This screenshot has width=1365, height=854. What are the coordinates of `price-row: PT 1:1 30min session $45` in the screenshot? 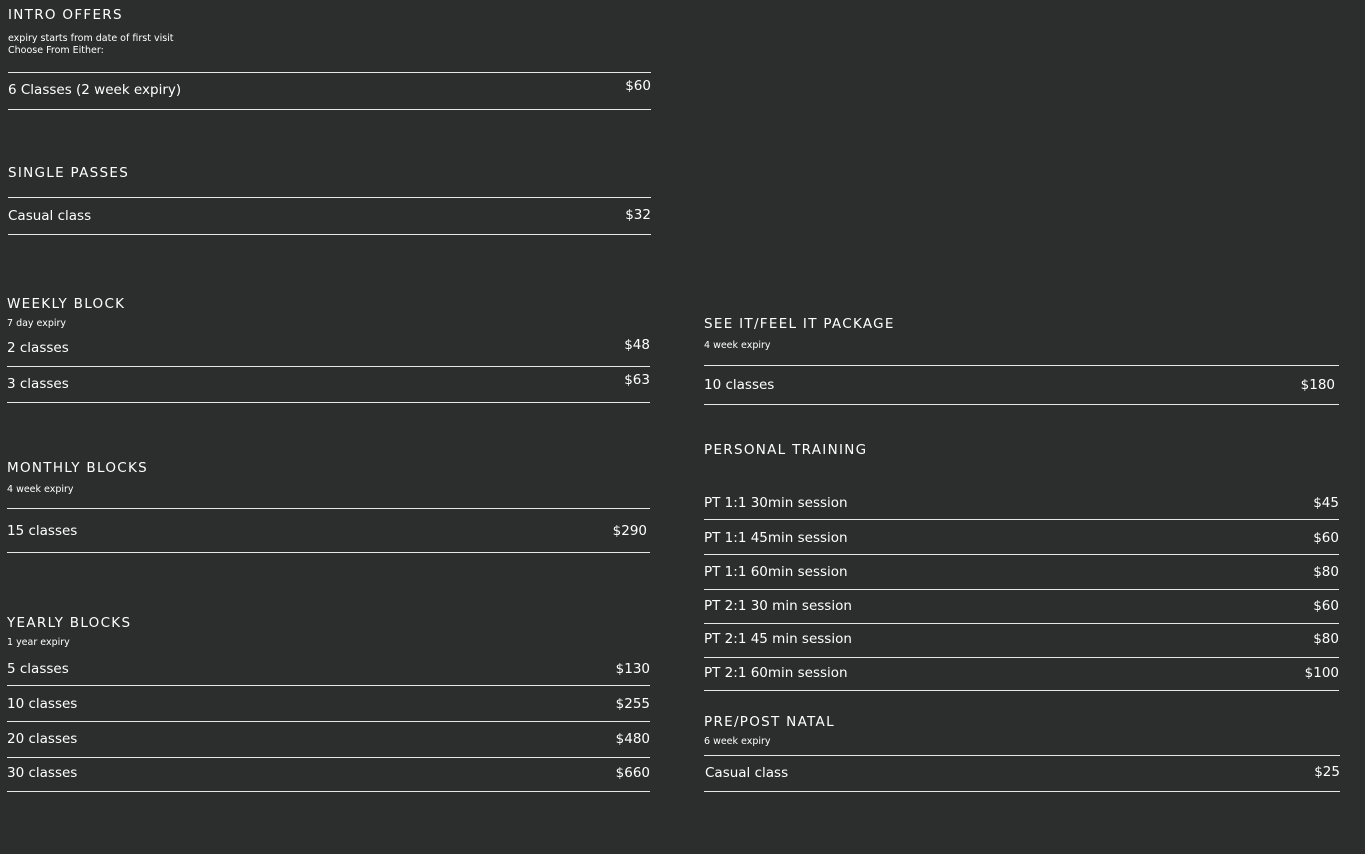 It's located at (1021, 498).